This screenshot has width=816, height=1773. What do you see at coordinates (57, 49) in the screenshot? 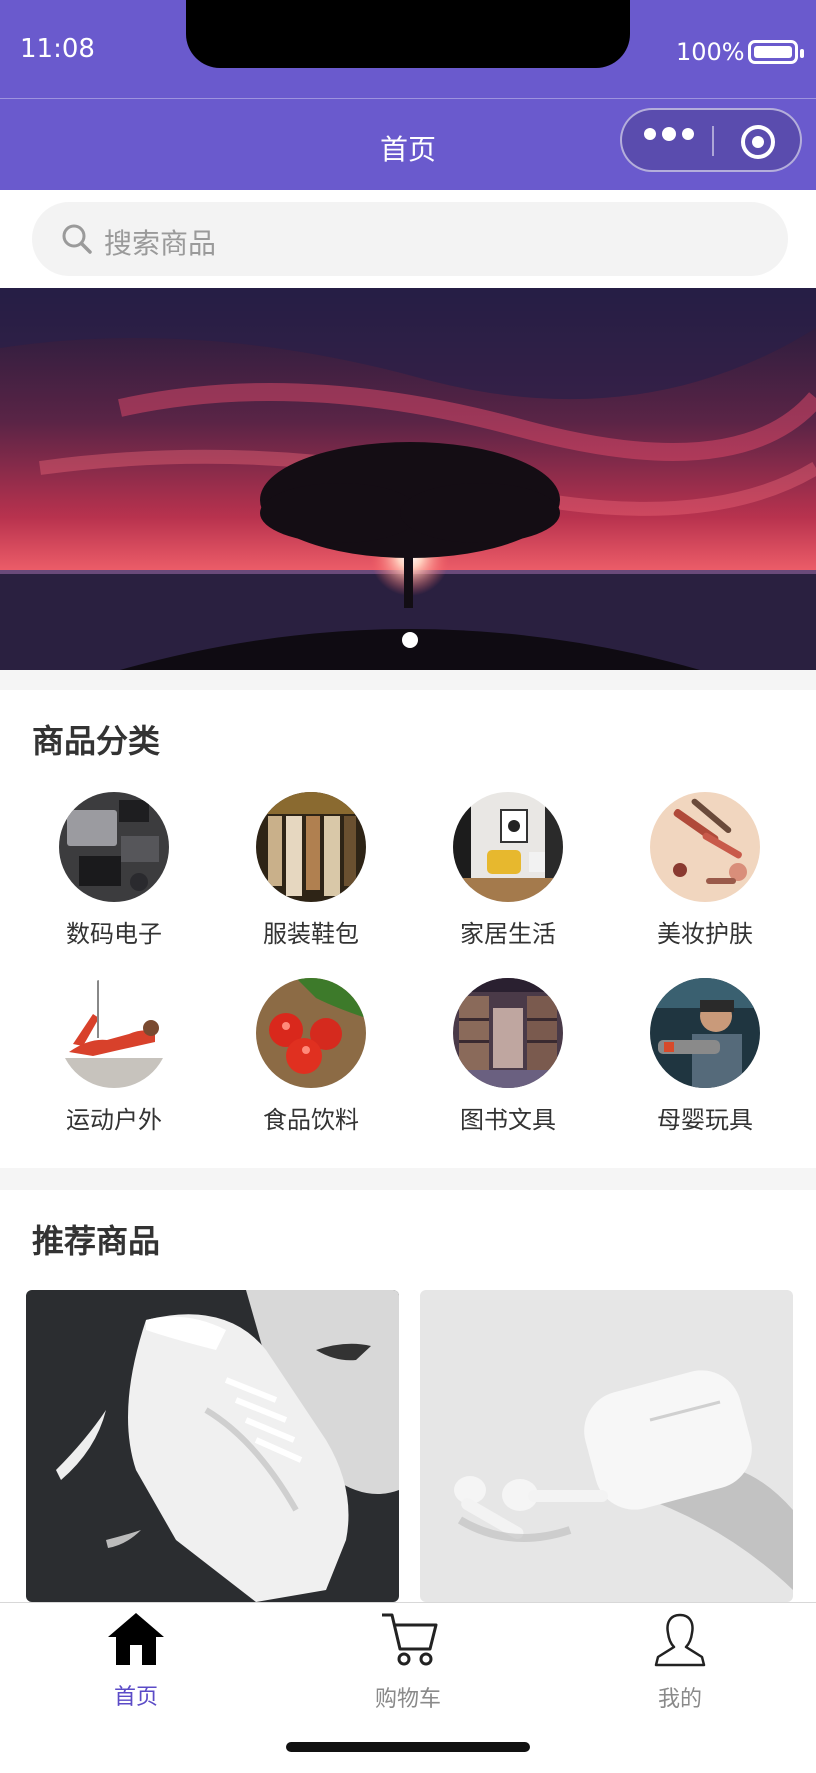
I see `status-time: 11:08` at bounding box center [57, 49].